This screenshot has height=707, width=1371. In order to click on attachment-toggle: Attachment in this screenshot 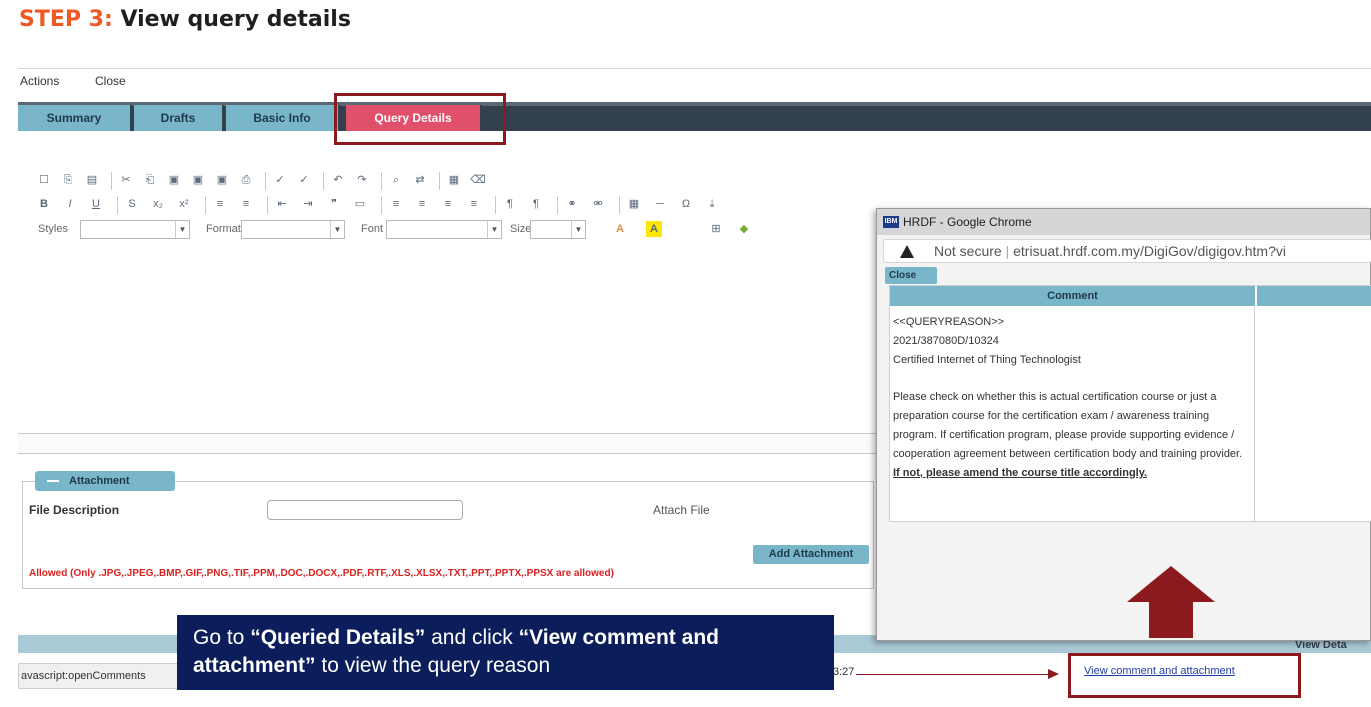, I will do `click(105, 481)`.